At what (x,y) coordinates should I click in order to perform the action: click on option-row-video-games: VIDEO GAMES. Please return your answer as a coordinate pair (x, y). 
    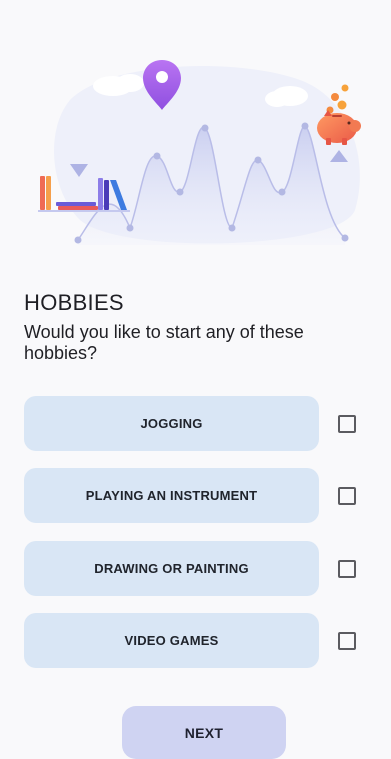
    Looking at the image, I should click on (196, 640).